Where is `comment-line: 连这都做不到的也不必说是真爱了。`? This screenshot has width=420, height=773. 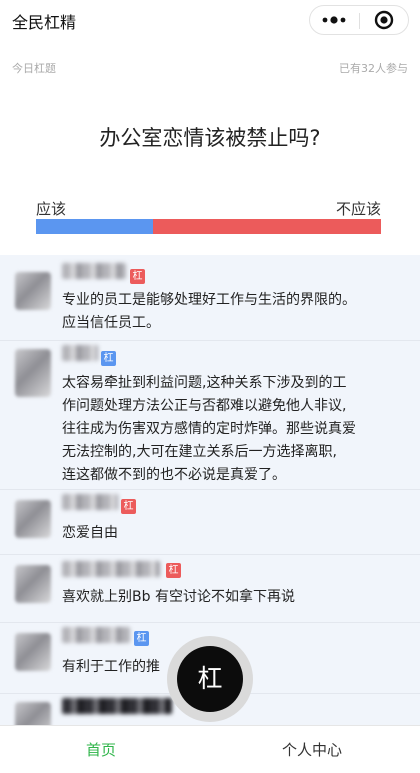
comment-line: 连这都做不到的也不必说是真爱了。 is located at coordinates (174, 475).